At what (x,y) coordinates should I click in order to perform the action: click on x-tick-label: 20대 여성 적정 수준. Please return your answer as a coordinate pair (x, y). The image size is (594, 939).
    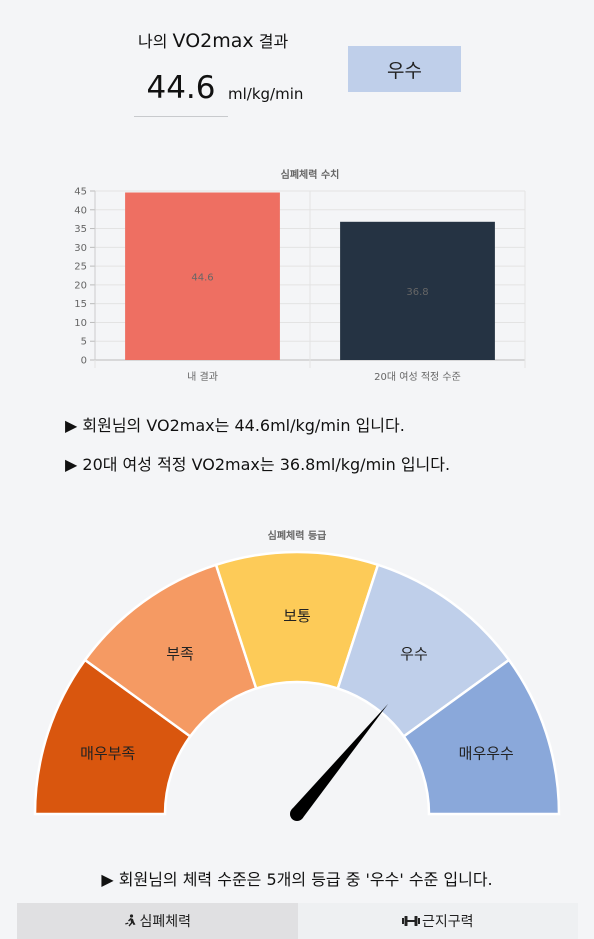
    Looking at the image, I should click on (417, 377).